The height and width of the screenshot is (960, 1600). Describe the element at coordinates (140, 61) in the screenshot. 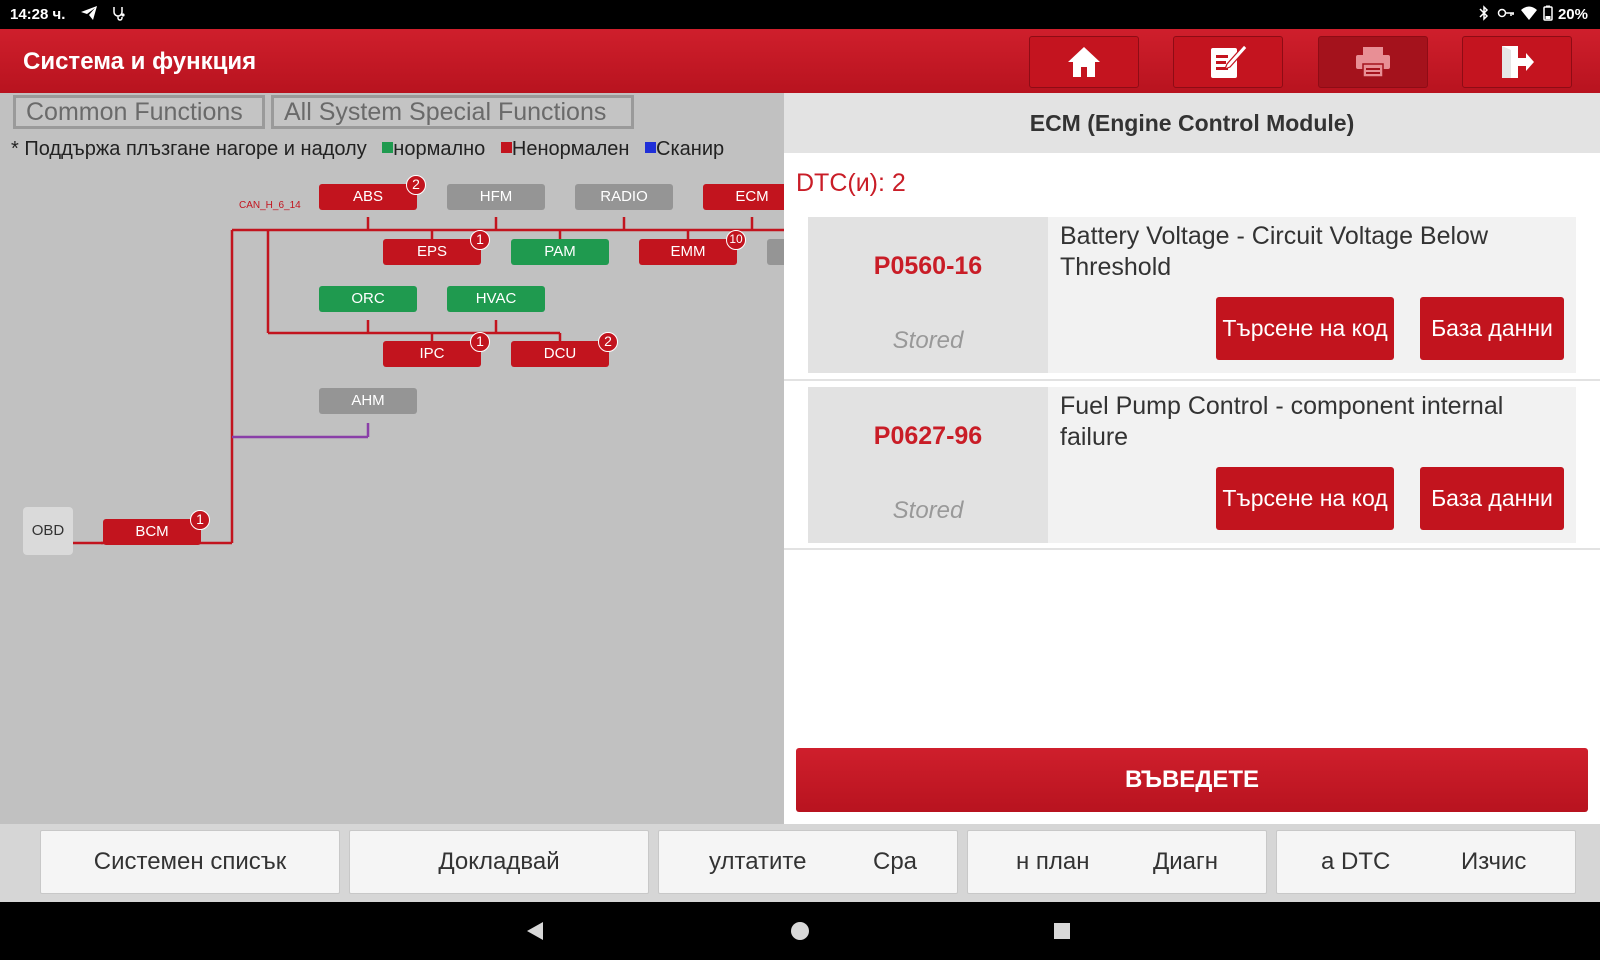

I see `page-title: Система и функция` at that location.